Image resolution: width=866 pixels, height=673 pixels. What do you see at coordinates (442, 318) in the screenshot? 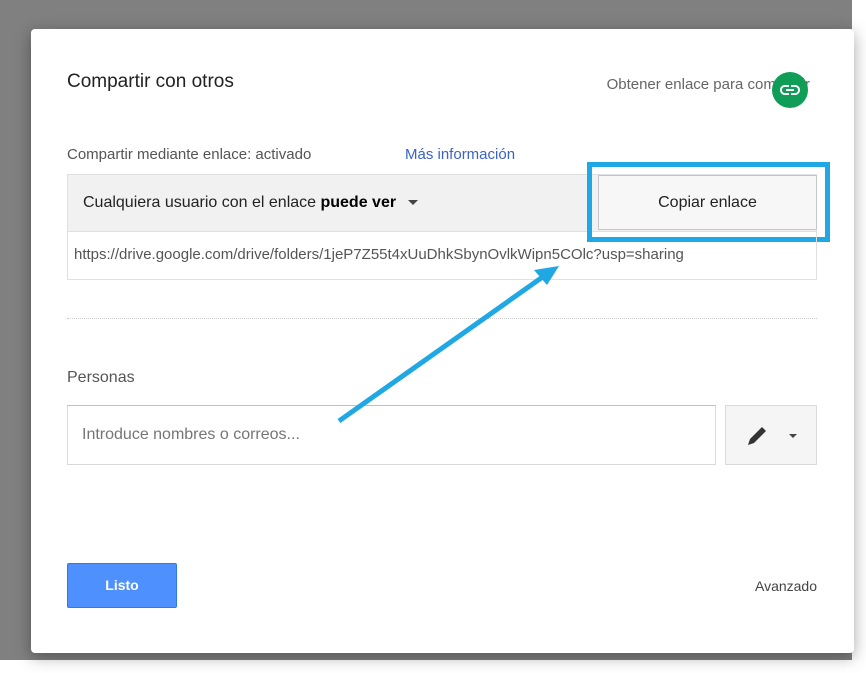
I see `divider` at bounding box center [442, 318].